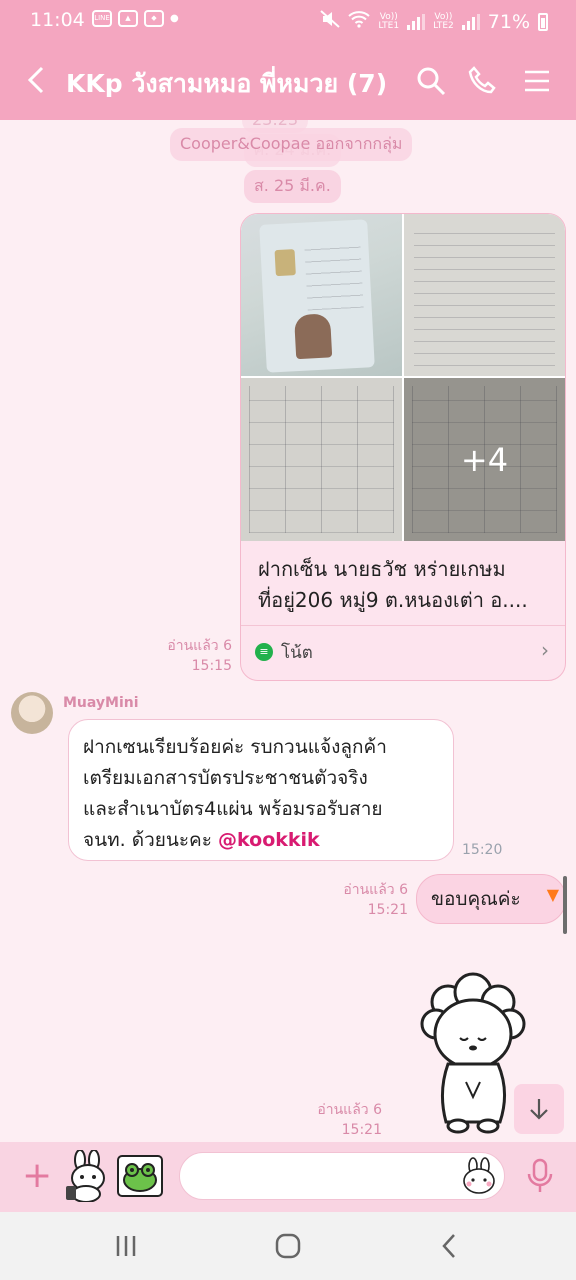  I want to click on sticker-emoji-button, so click(479, 1176).